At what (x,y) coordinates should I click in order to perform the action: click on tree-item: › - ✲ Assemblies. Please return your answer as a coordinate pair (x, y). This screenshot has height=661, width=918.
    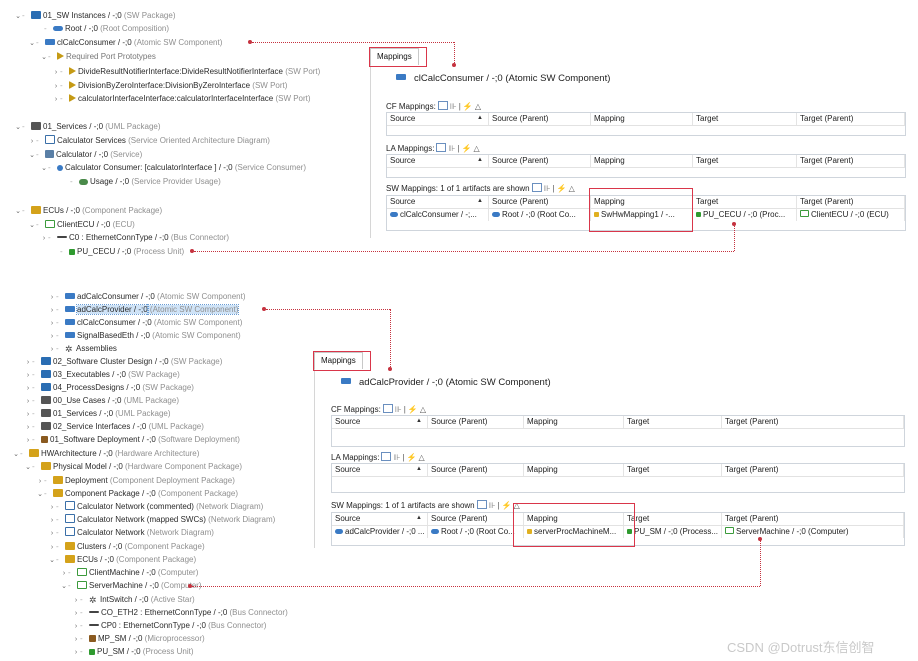
    Looking at the image, I should click on (82, 349).